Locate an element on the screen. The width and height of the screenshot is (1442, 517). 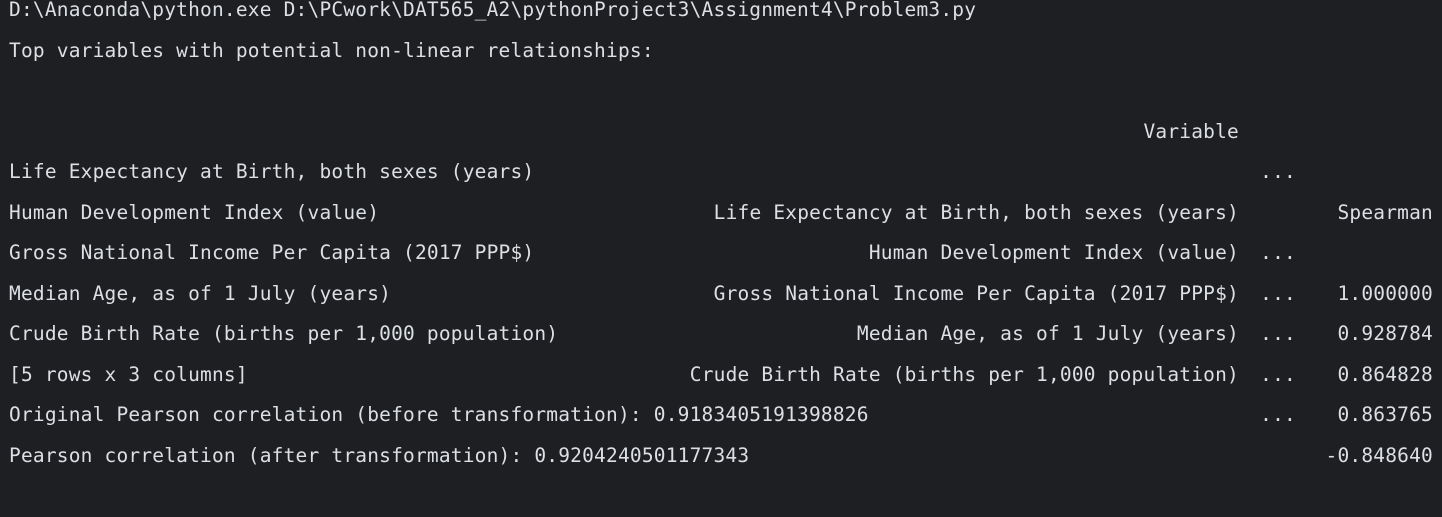
row-spearman: 0.928784 is located at coordinates (1385, 333).